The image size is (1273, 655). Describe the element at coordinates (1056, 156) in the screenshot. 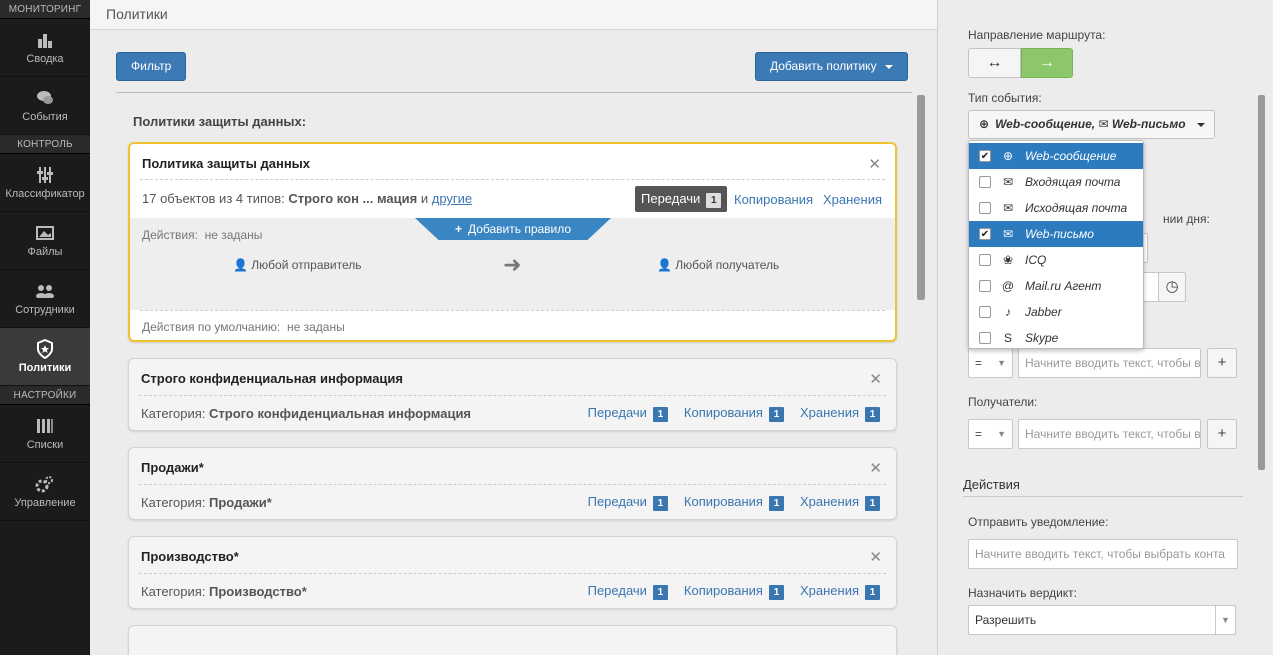

I see `dropdown-item-web-message: ✔ ⊕ Web-сообщение` at that location.